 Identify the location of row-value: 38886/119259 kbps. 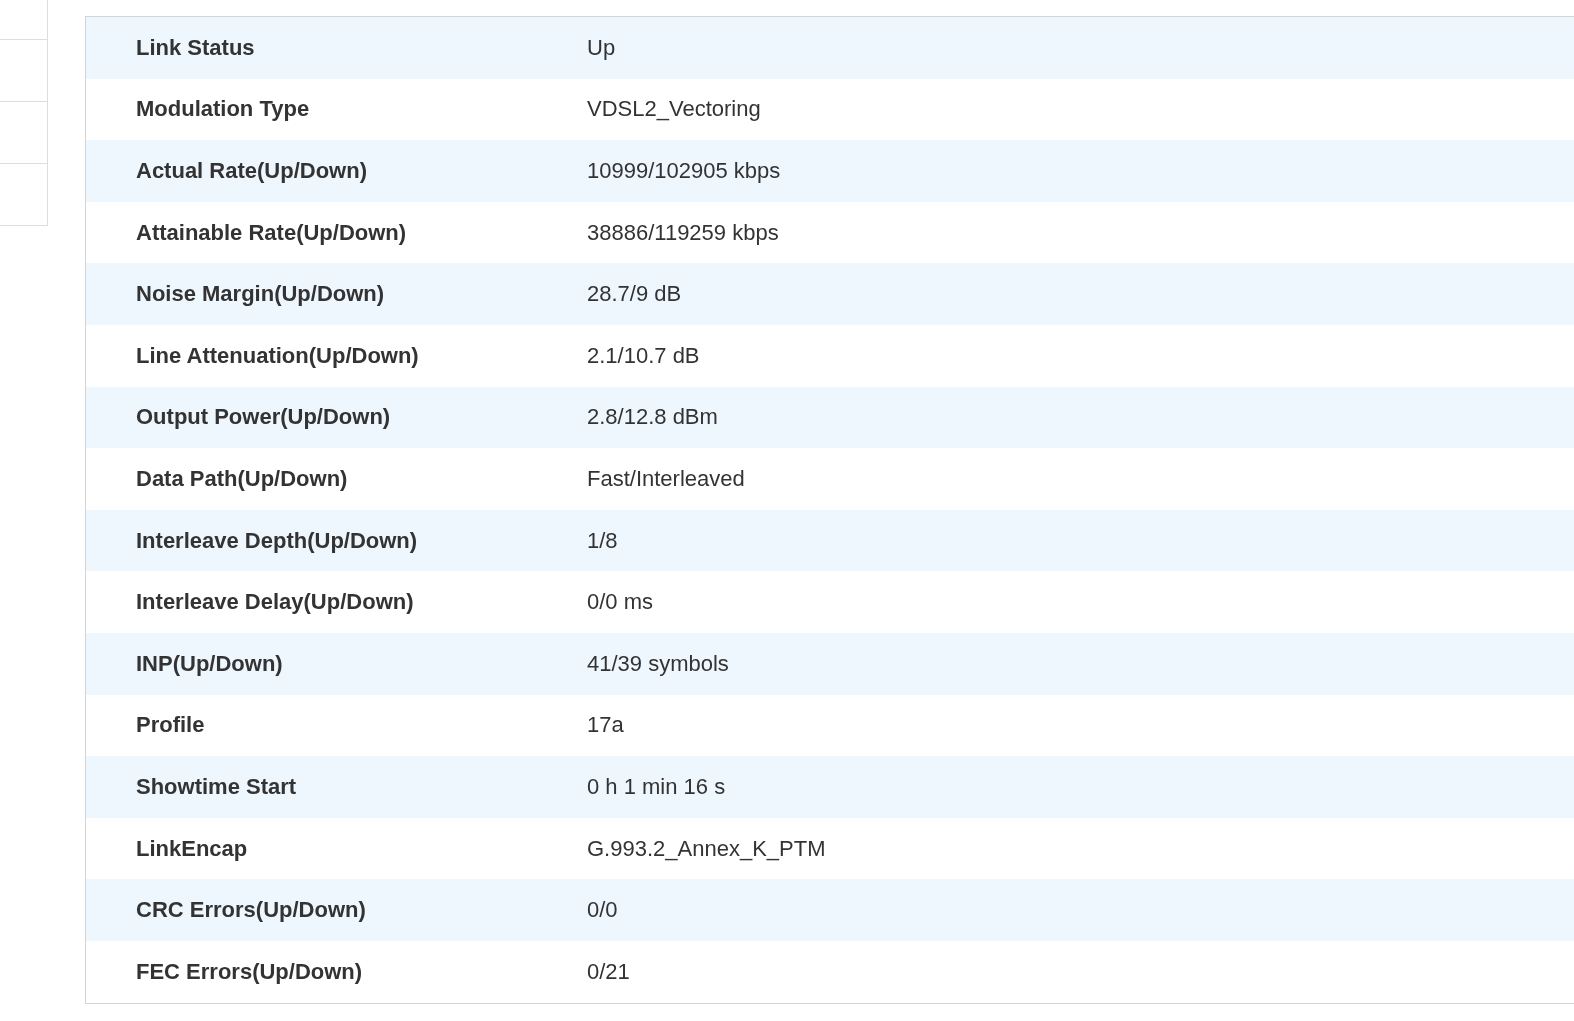
(683, 232).